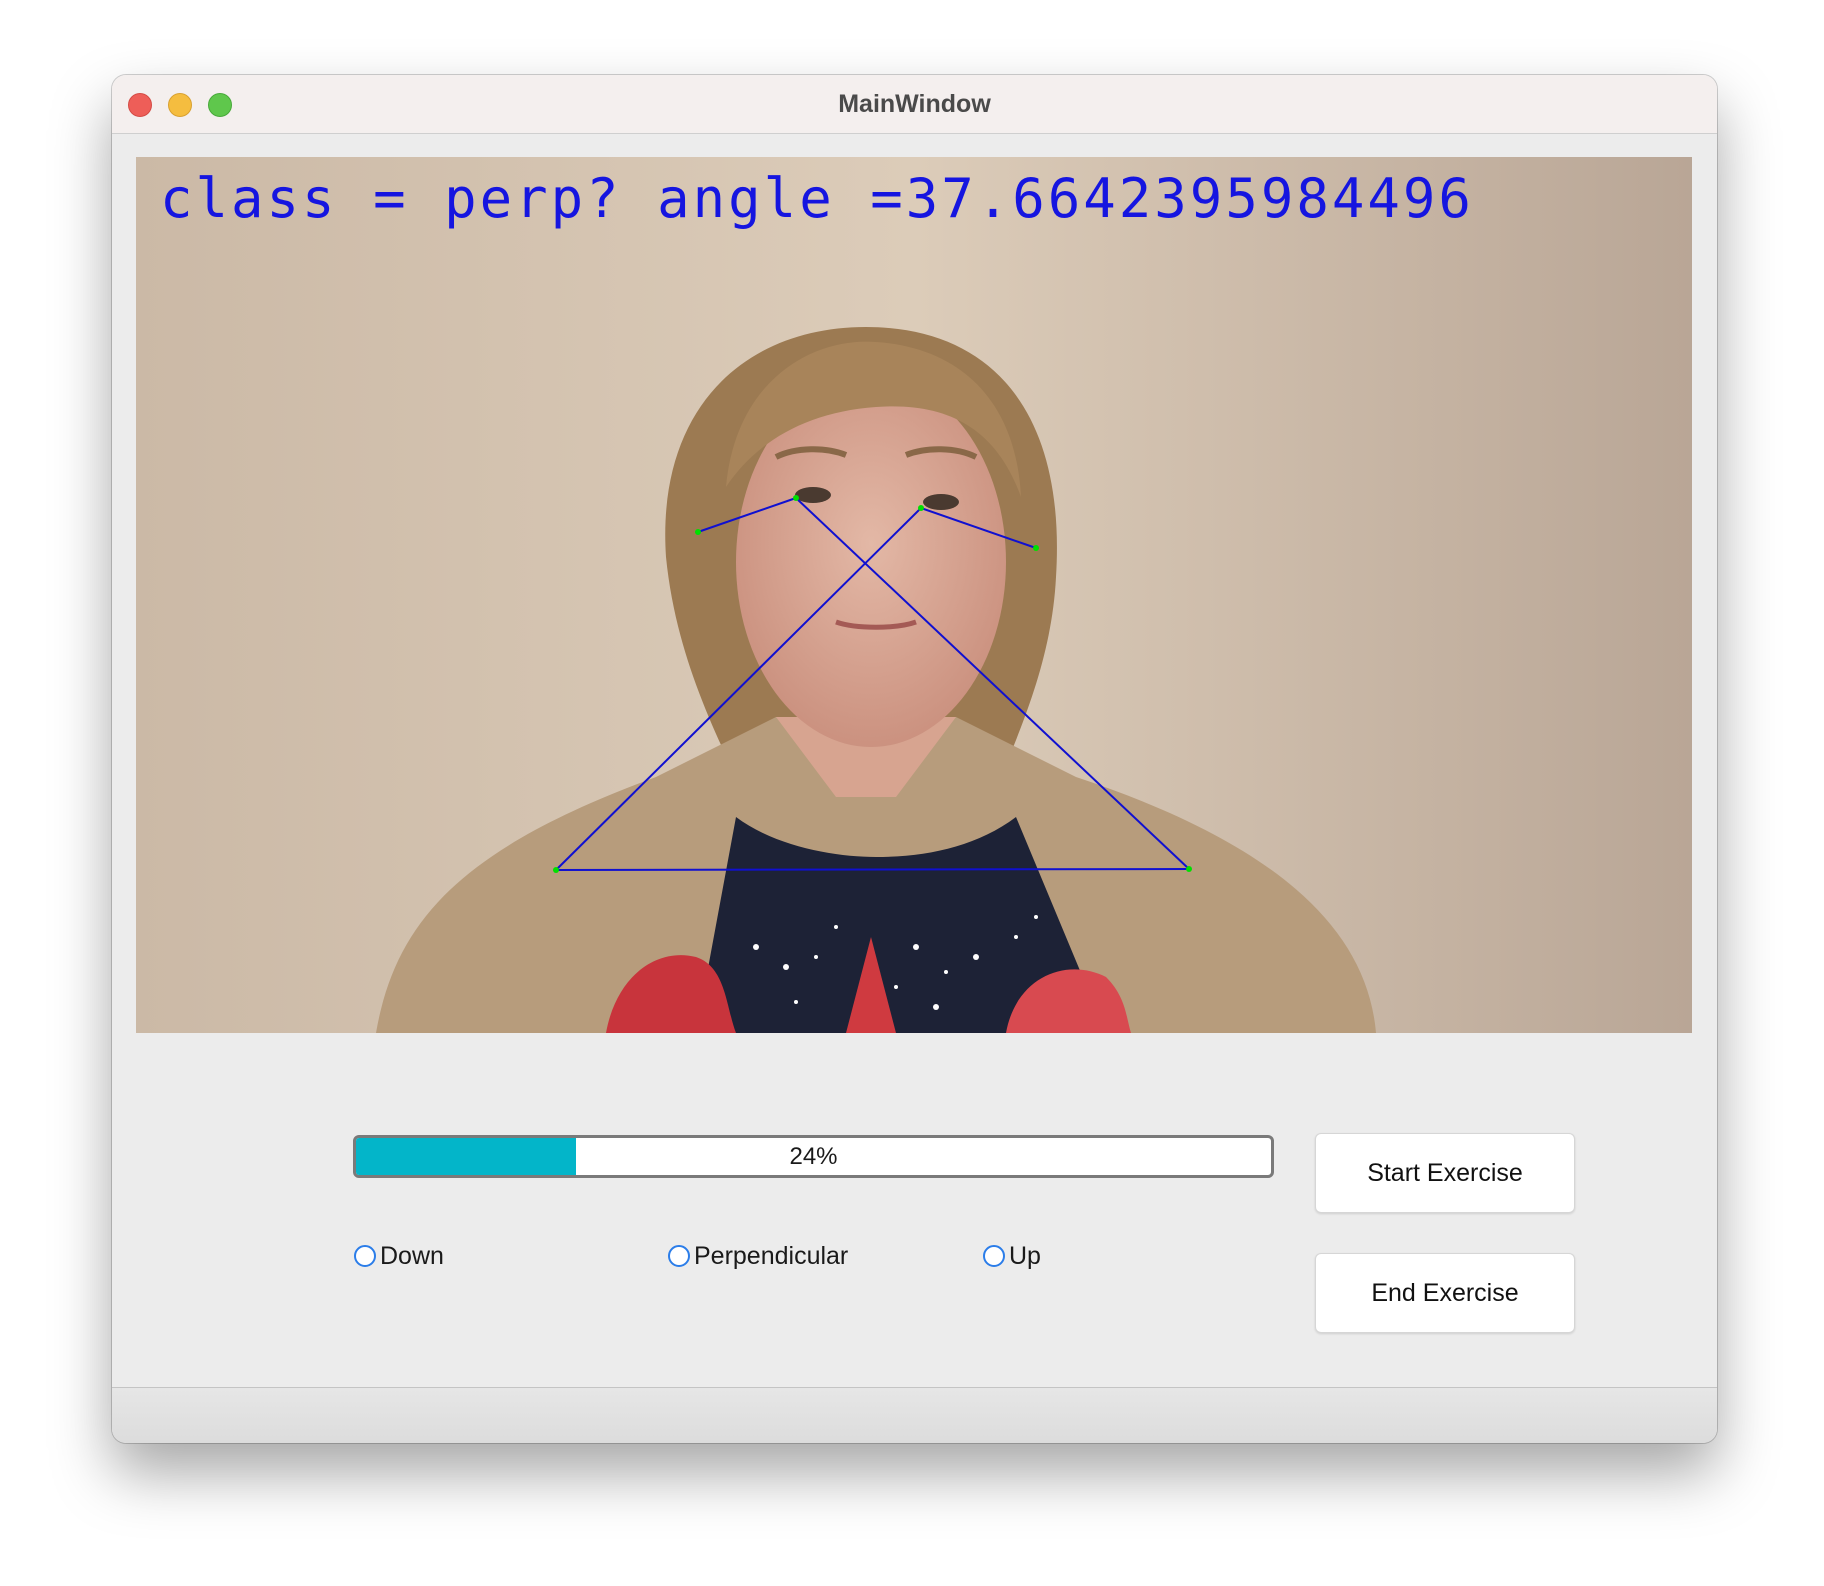 The image size is (1824, 1586). What do you see at coordinates (1445, 1293) in the screenshot?
I see `end-exercise-button: End Exercise` at bounding box center [1445, 1293].